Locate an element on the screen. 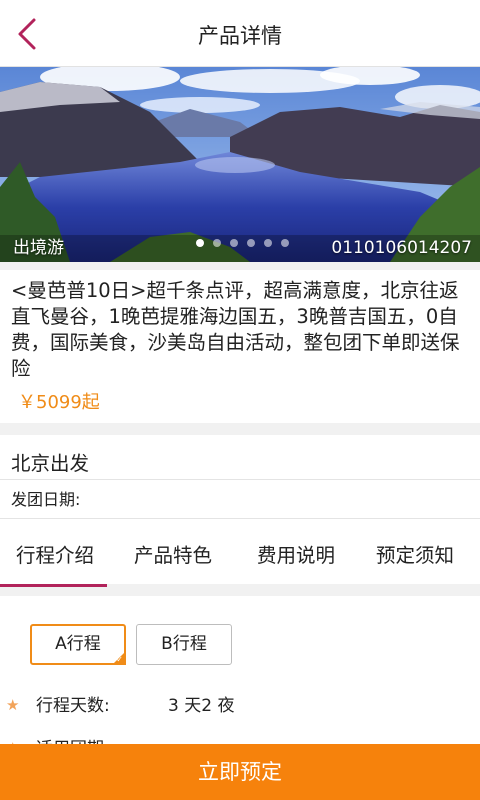  page-title: 产品详情 is located at coordinates (240, 36).